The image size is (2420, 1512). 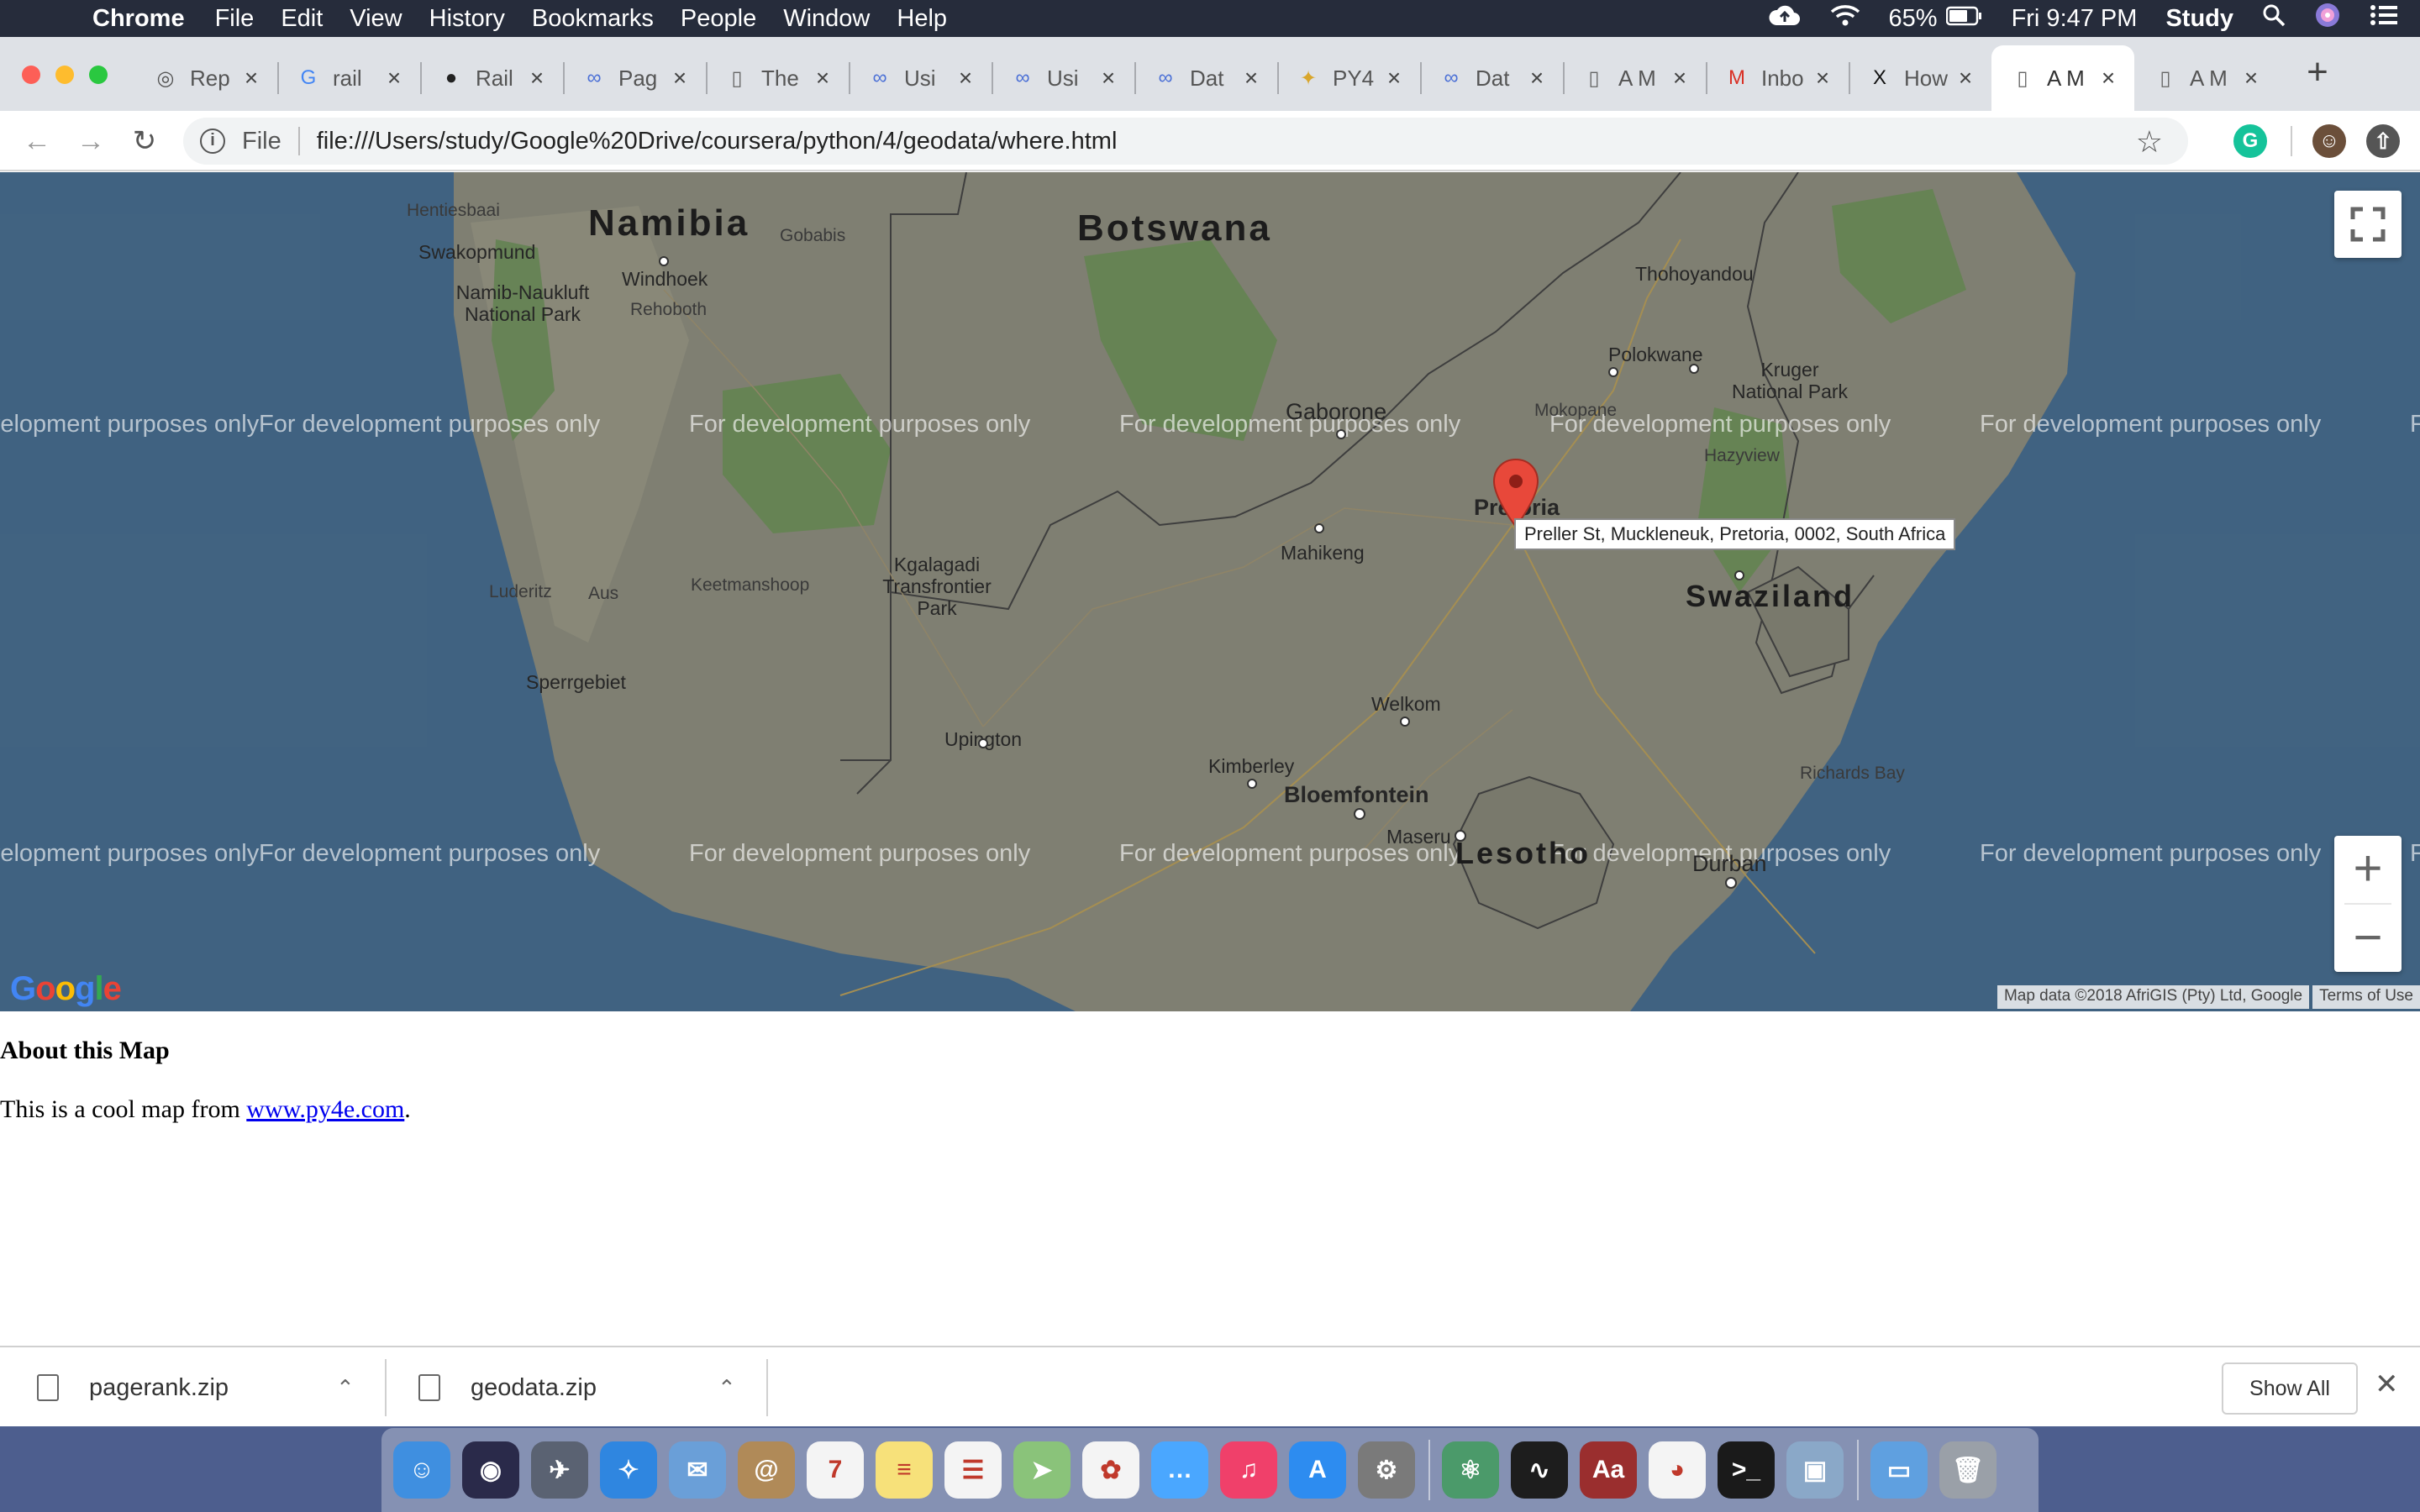 What do you see at coordinates (1678, 1470) in the screenshot?
I see `chrome-icon: ◕` at bounding box center [1678, 1470].